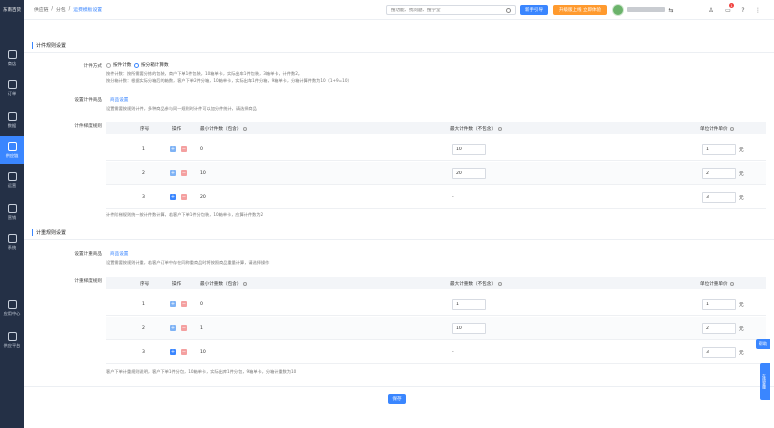 Image resolution: width=774 pixels, height=428 pixels. I want to click on chart-icon, so click(12, 116).